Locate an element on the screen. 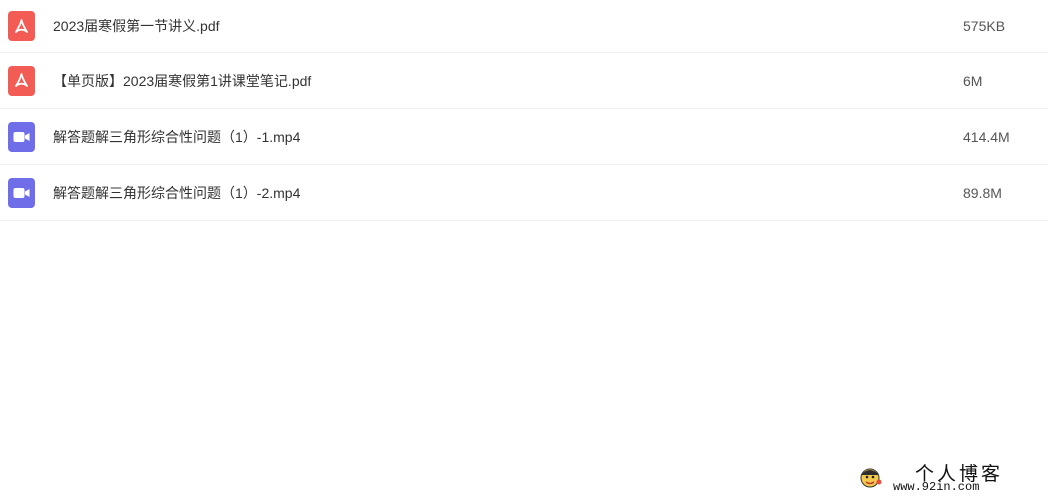 This screenshot has width=1048, height=501. file-size: 414.4M is located at coordinates (986, 136).